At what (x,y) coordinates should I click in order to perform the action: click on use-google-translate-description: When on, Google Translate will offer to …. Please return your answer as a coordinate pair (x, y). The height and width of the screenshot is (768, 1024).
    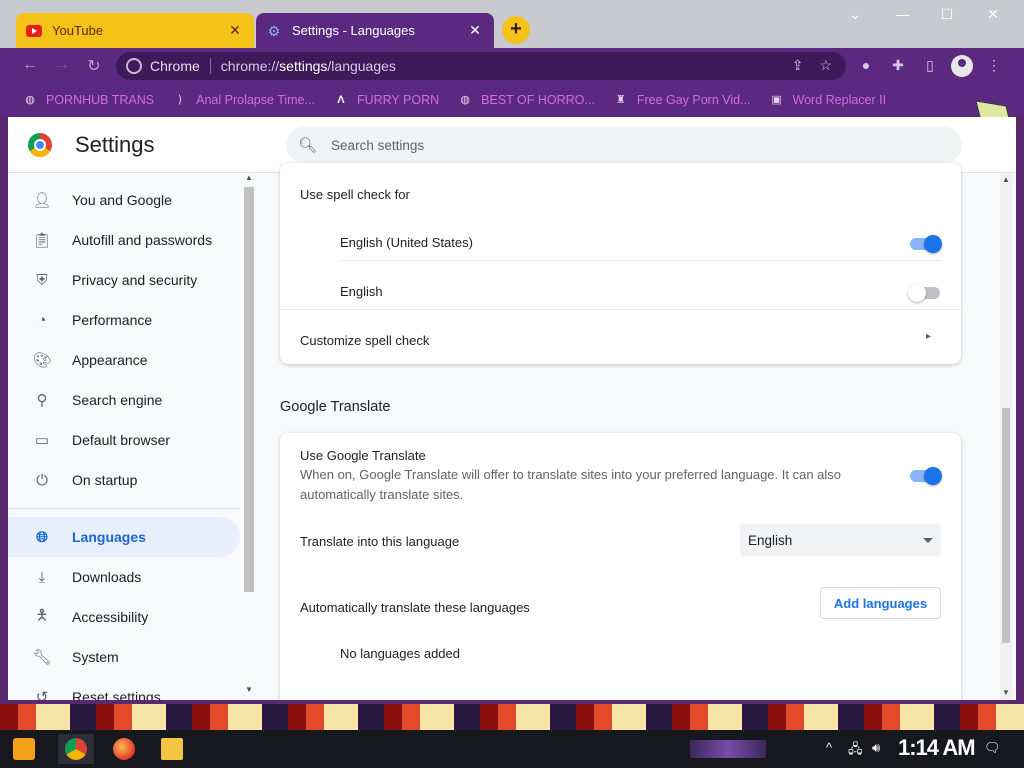
    Looking at the image, I should click on (571, 484).